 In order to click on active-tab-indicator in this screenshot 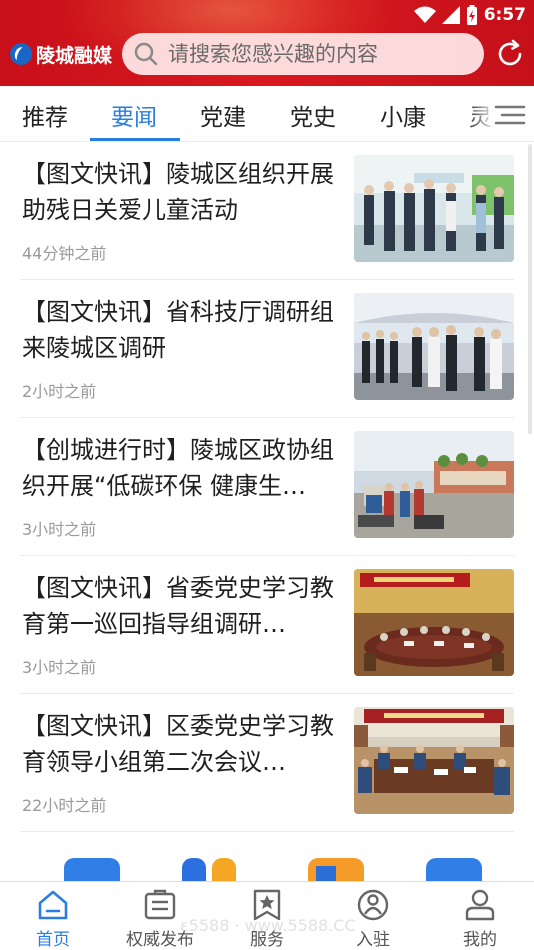, I will do `click(135, 139)`.